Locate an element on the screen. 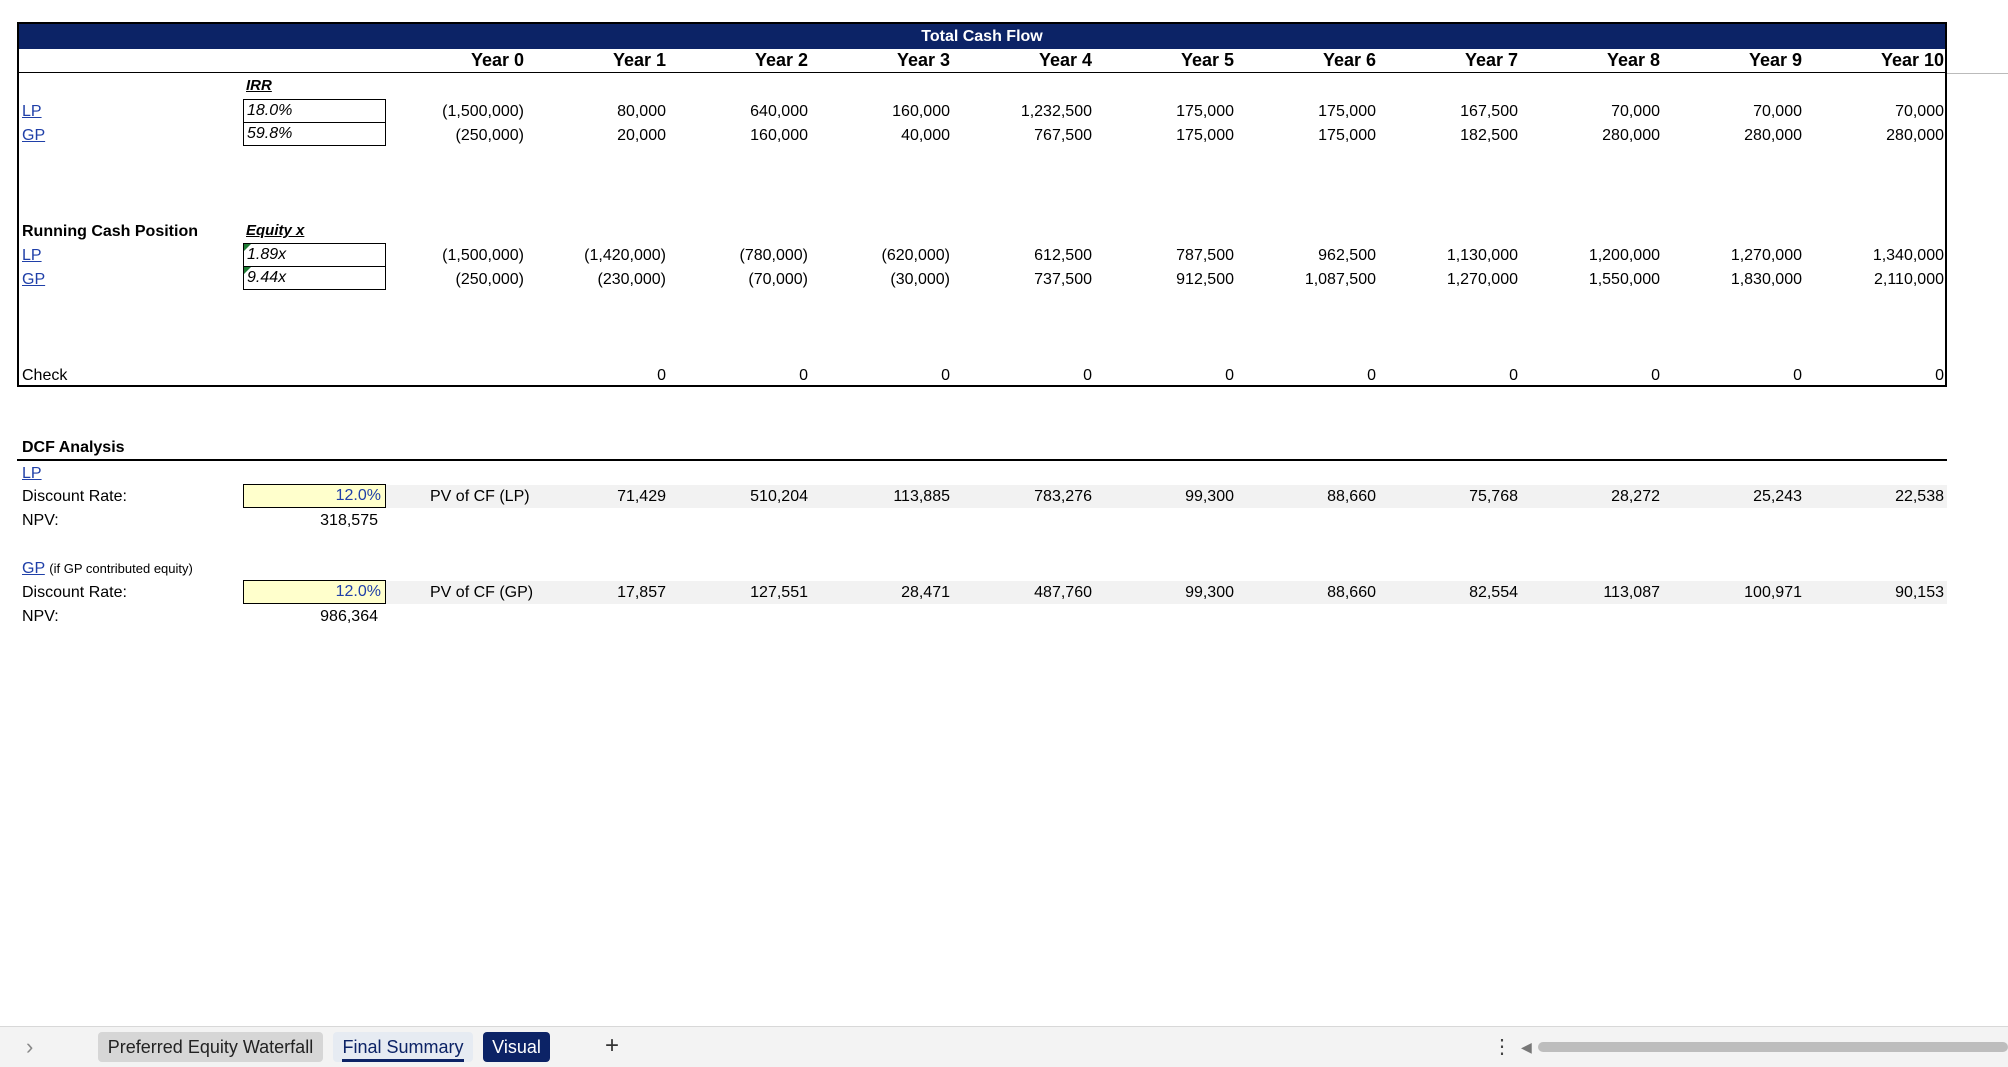 The width and height of the screenshot is (2008, 1067). lp-running-cell-10: 1,340,000 is located at coordinates (1908, 255).